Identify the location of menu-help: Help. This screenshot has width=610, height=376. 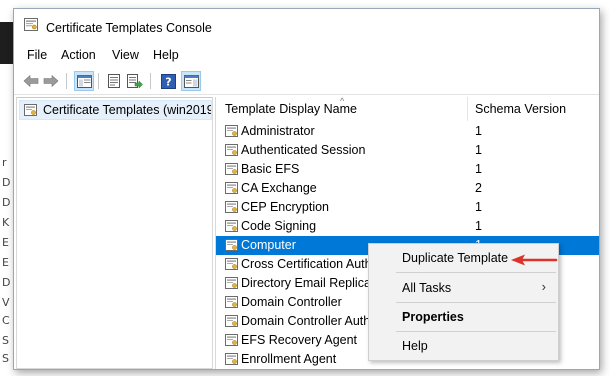
(166, 55).